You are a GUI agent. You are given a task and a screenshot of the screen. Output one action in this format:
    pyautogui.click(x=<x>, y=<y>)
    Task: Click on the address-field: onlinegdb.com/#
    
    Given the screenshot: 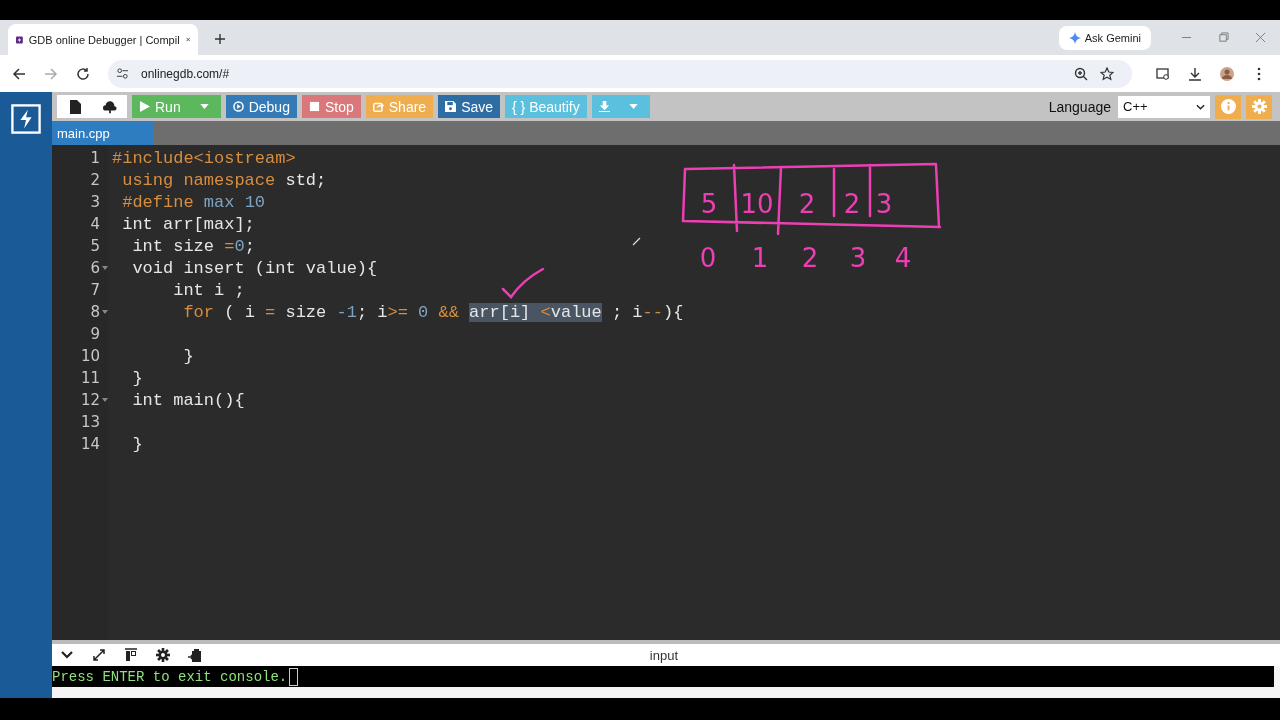 What is the action you would take?
    pyautogui.click(x=620, y=73)
    